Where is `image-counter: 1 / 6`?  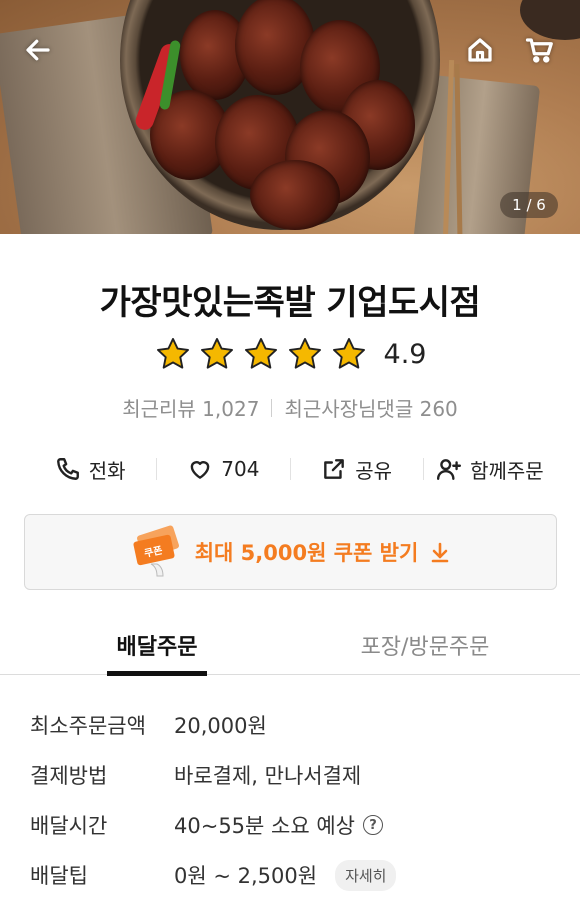 image-counter: 1 / 6 is located at coordinates (529, 205).